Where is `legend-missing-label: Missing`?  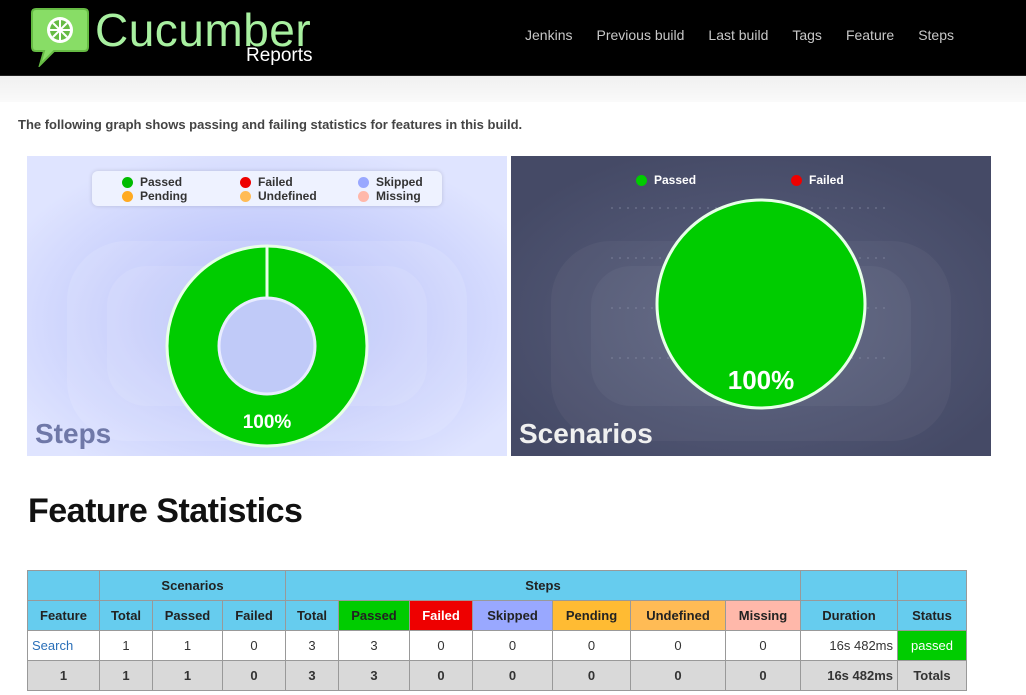 legend-missing-label: Missing is located at coordinates (398, 196).